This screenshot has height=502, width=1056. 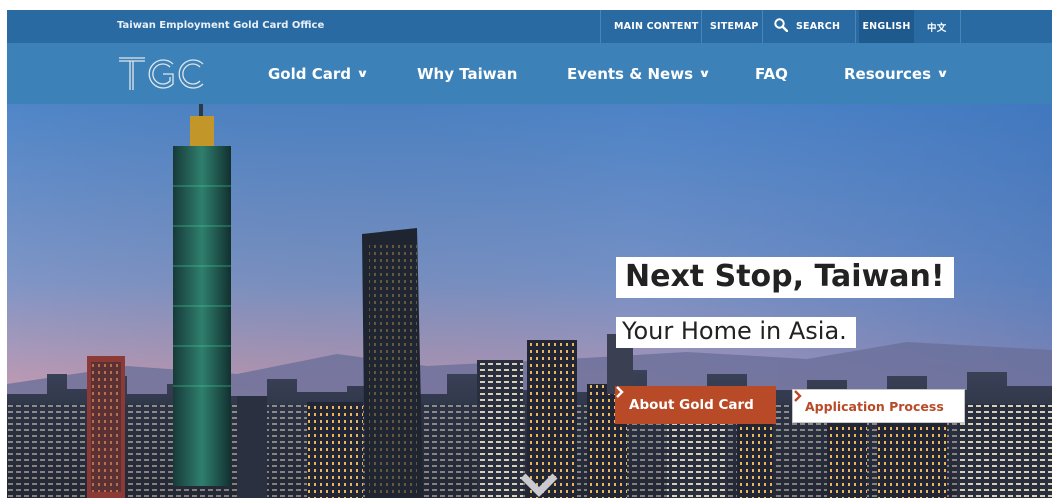 I want to click on nav-why-taiwan: Why Taiwan, so click(x=467, y=73).